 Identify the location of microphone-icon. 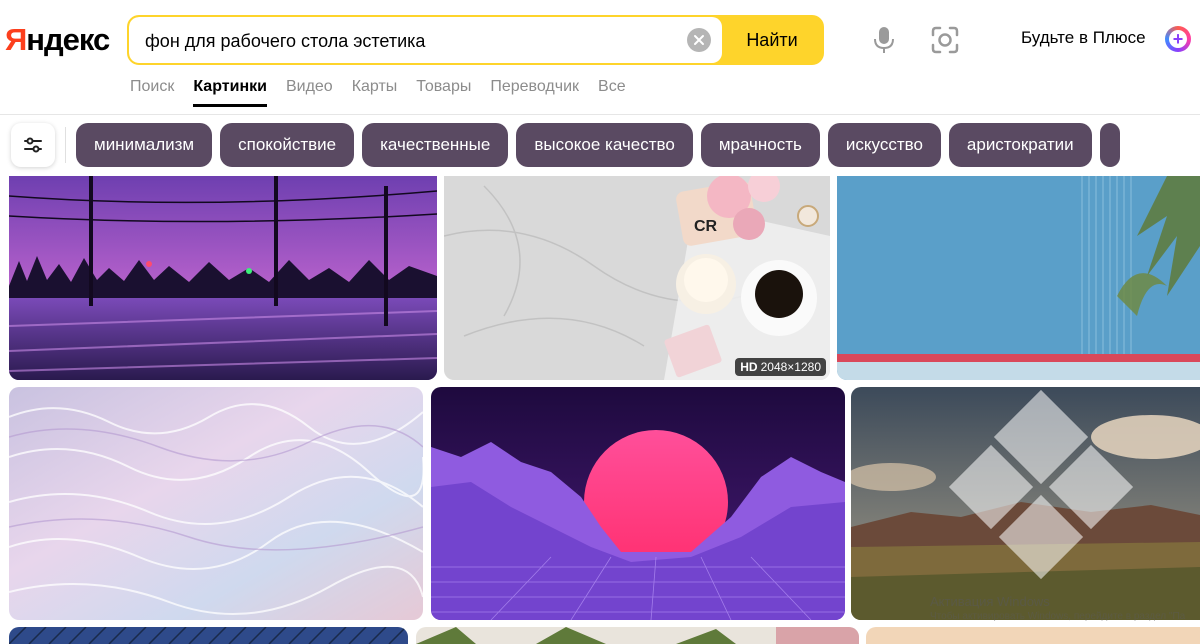
(884, 40).